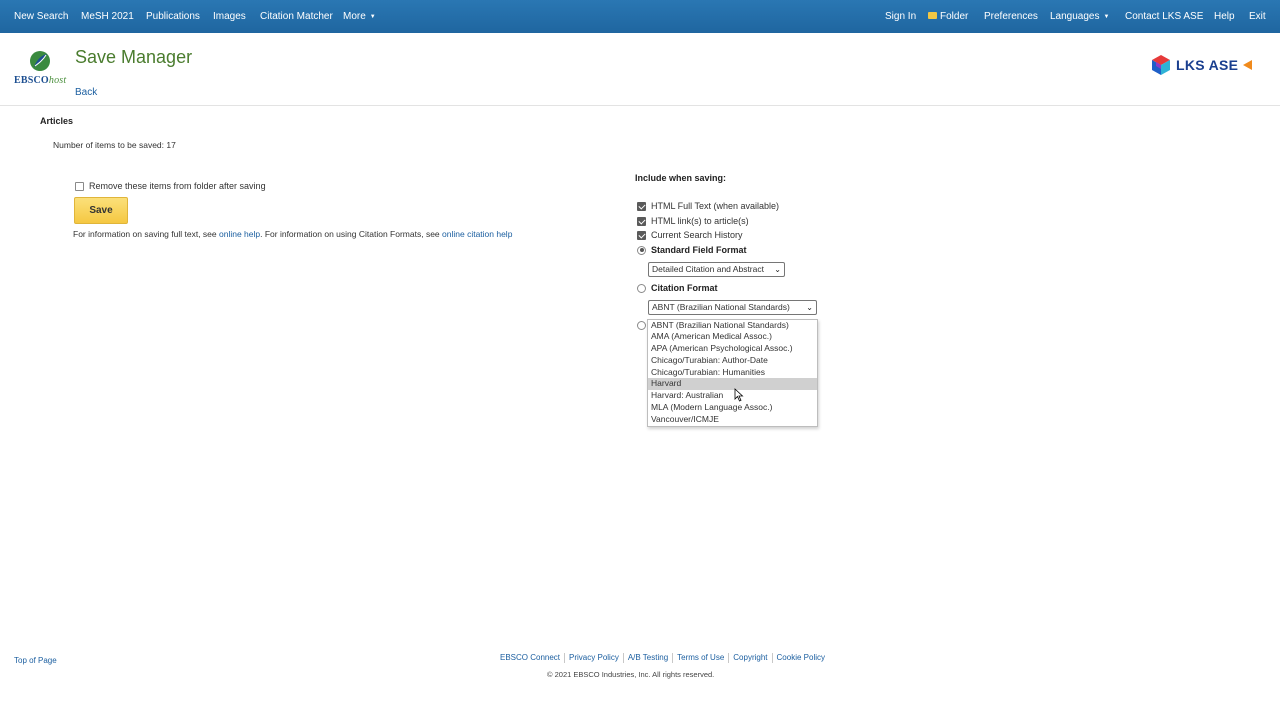 This screenshot has width=1280, height=720. Describe the element at coordinates (594, 658) in the screenshot. I see `footer-link-privacy-policy: Privacy Policy` at that location.